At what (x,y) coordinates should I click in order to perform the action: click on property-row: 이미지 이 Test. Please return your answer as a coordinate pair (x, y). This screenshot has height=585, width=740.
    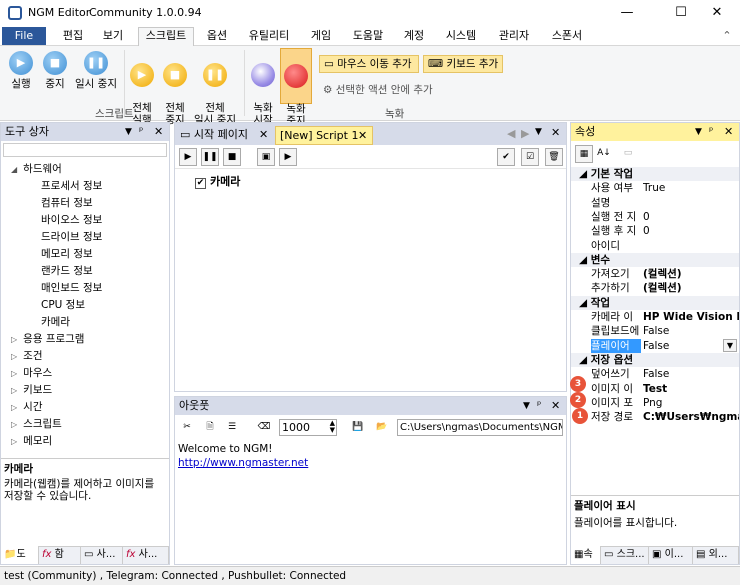
    Looking at the image, I should click on (655, 389).